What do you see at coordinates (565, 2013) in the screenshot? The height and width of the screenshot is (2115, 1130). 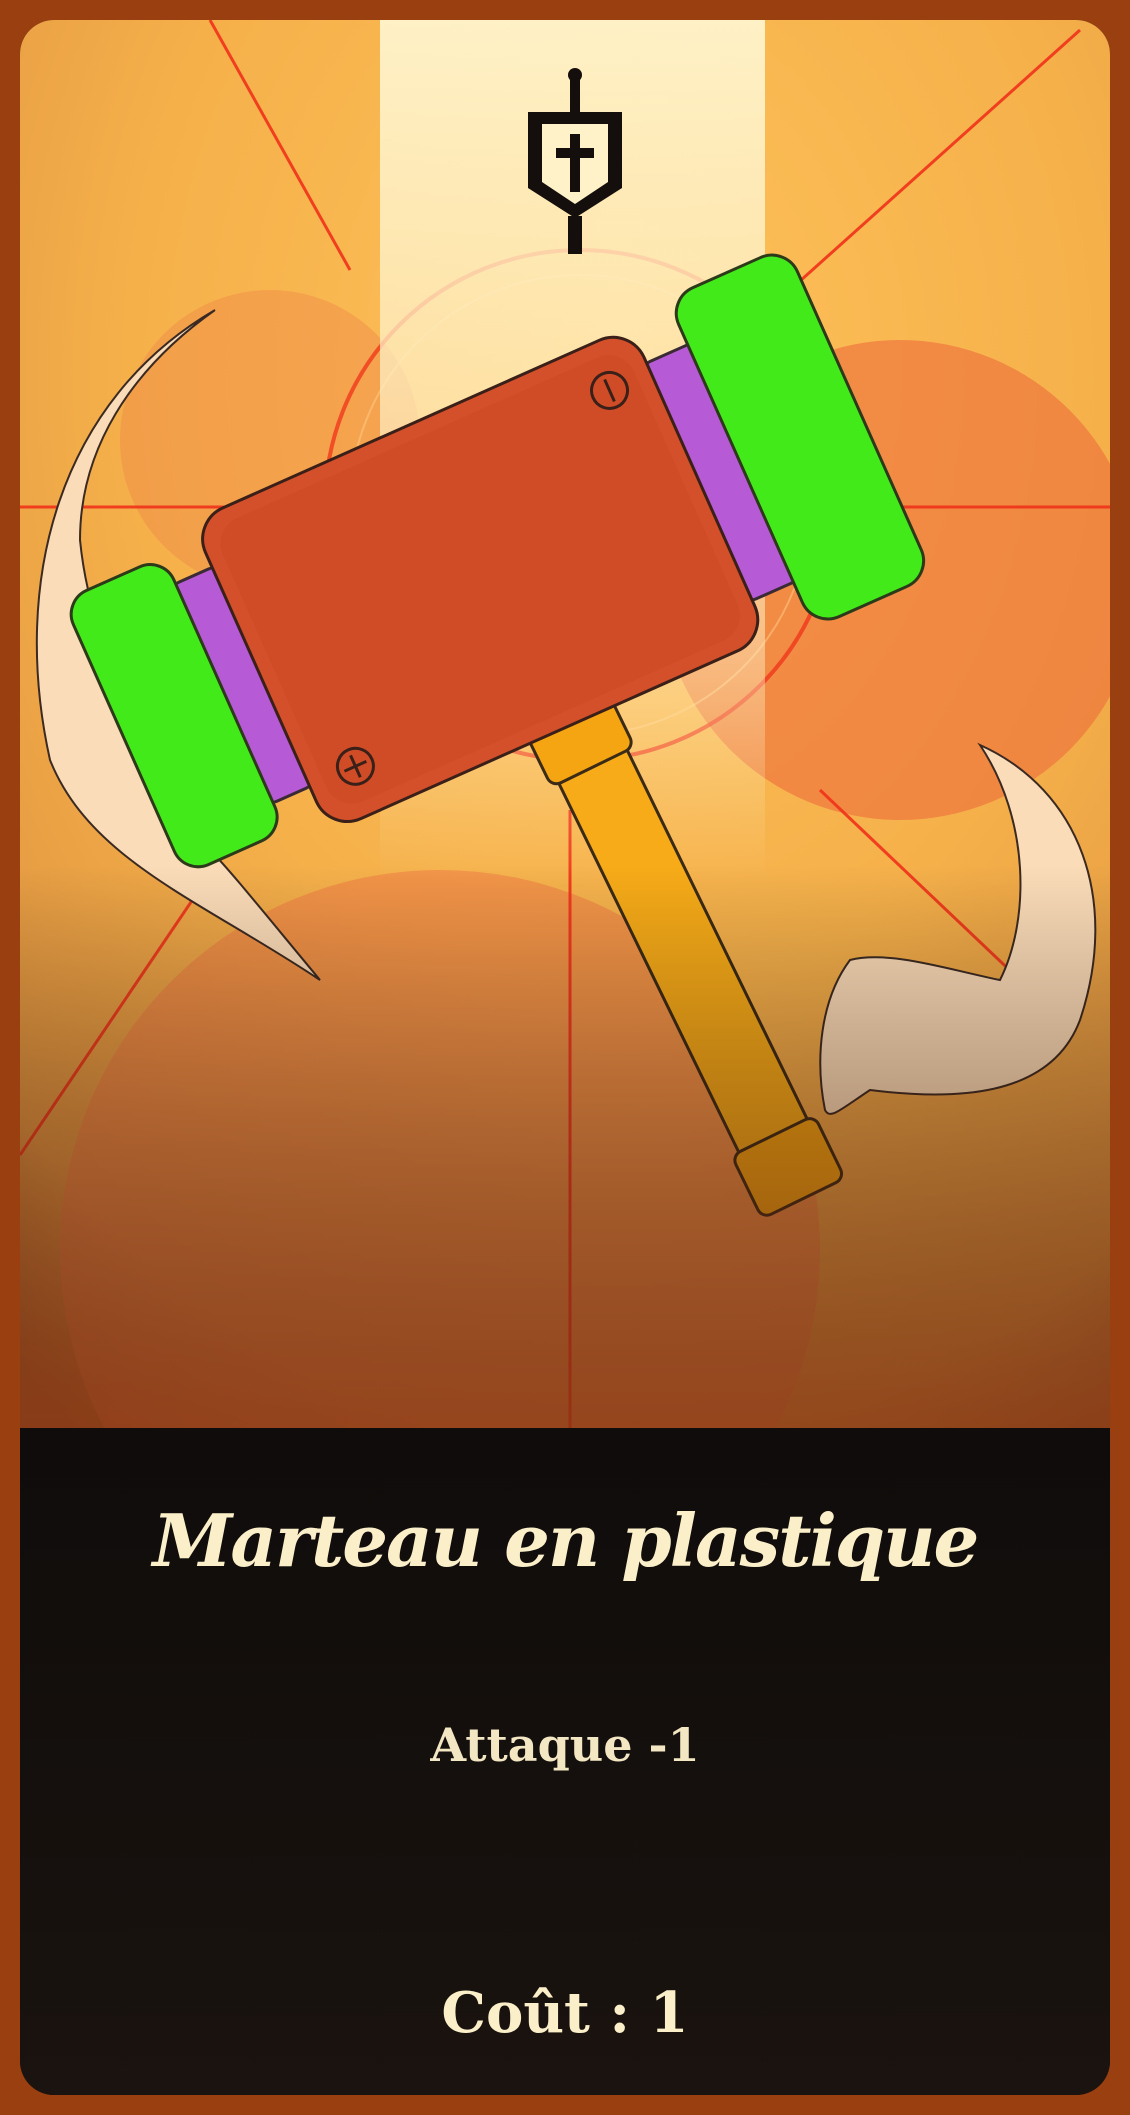 I see `card-cost: Coût : 1` at bounding box center [565, 2013].